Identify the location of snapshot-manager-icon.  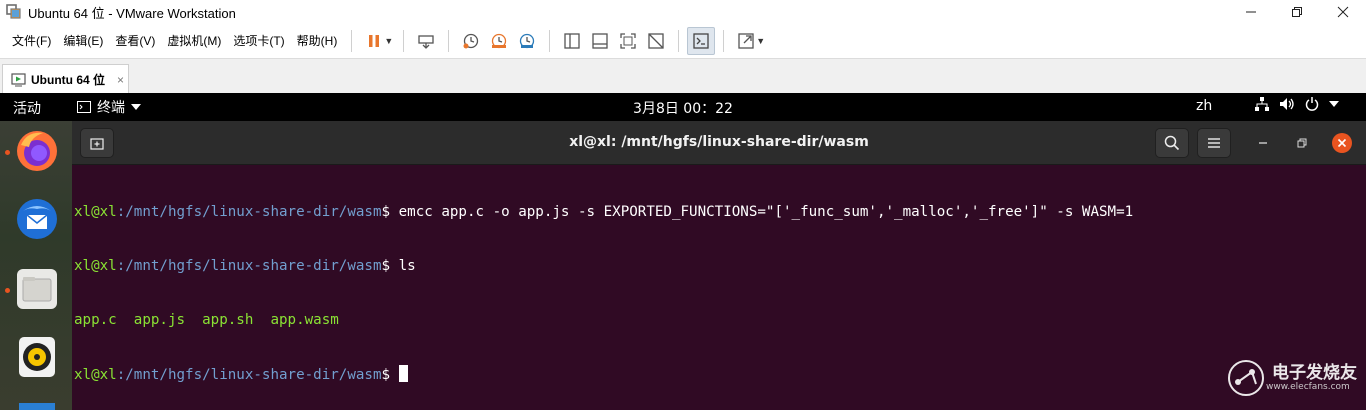
(527, 41).